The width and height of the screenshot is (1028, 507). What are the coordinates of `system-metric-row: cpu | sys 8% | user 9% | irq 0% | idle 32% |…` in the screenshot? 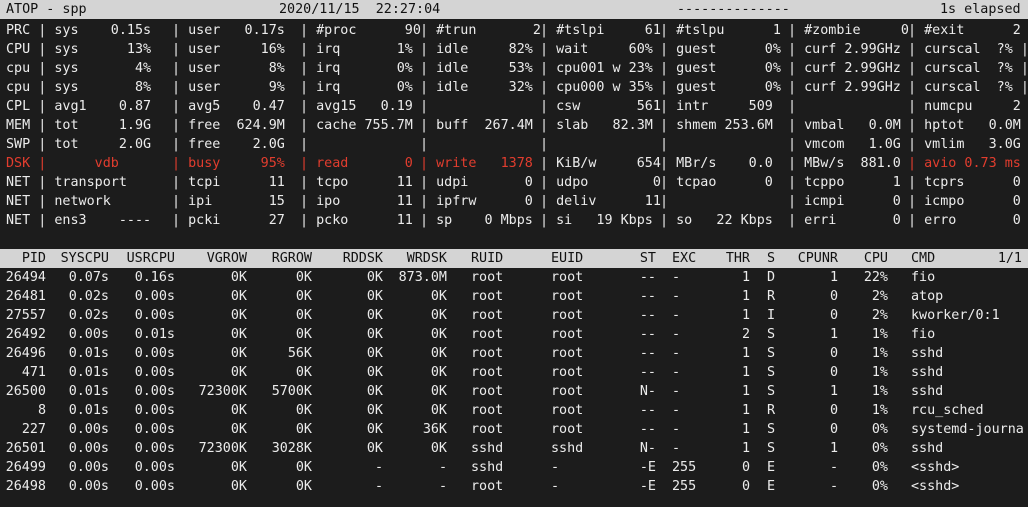 It's located at (514, 87).